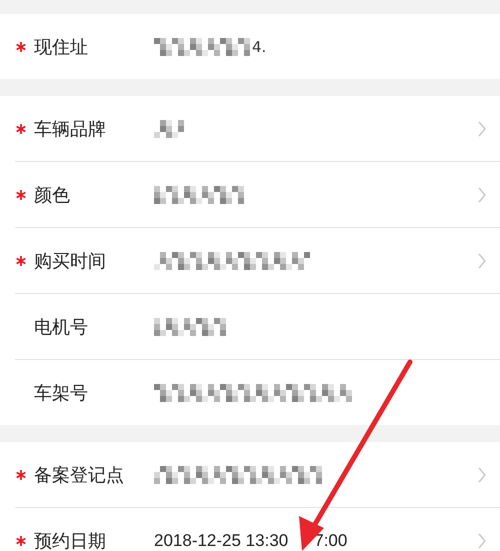 The height and width of the screenshot is (551, 500). What do you see at coordinates (61, 327) in the screenshot?
I see `field-label: 电机号` at bounding box center [61, 327].